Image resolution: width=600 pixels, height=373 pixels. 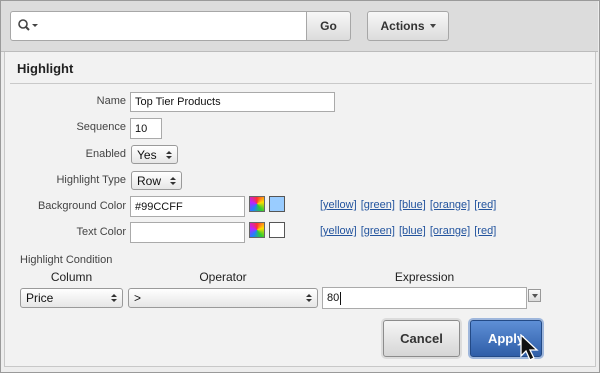 I want to click on name-field: Top Tier Products, so click(x=232, y=102).